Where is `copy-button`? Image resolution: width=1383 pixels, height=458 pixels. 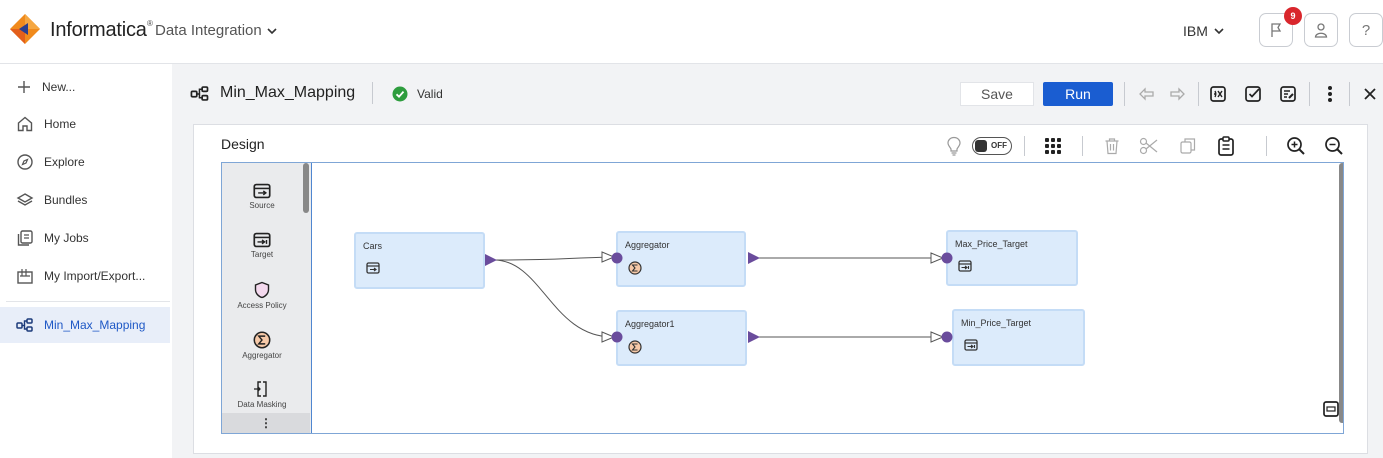
copy-button is located at coordinates (1188, 146).